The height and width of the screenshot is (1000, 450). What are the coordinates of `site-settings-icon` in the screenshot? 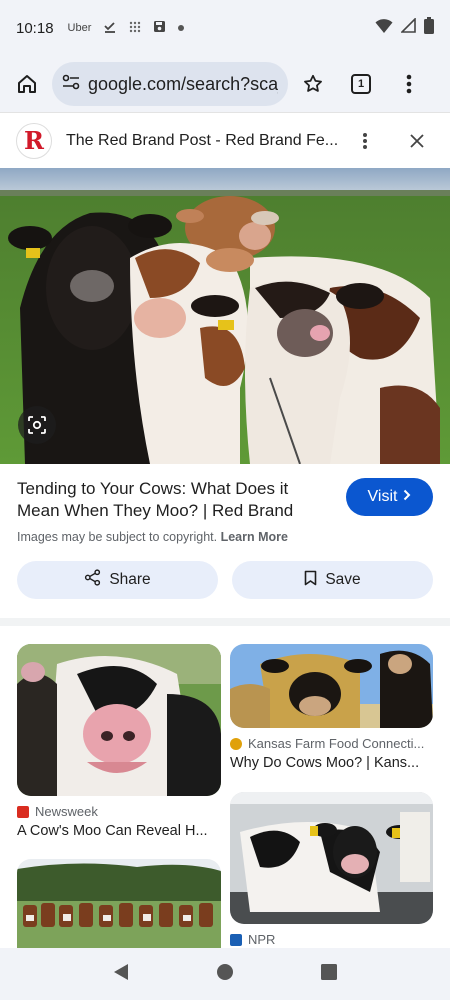 It's located at (71, 84).